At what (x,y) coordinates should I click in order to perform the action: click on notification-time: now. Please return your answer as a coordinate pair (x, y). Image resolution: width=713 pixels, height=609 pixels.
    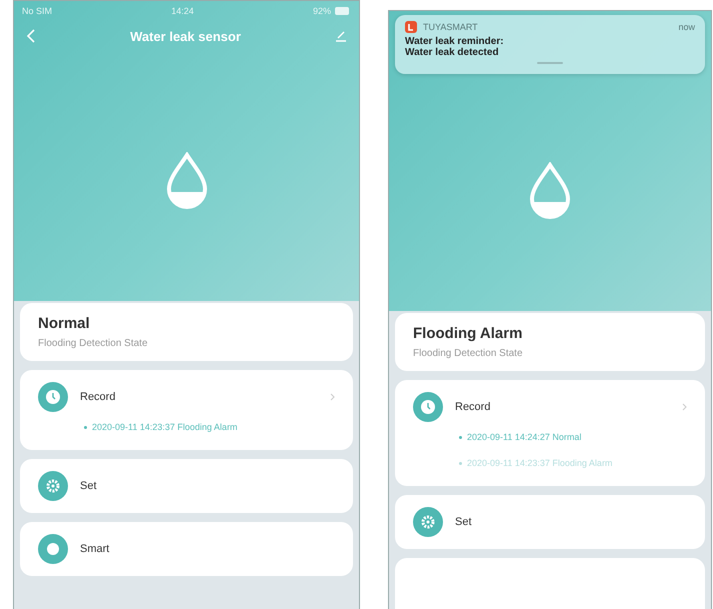
    Looking at the image, I should click on (686, 27).